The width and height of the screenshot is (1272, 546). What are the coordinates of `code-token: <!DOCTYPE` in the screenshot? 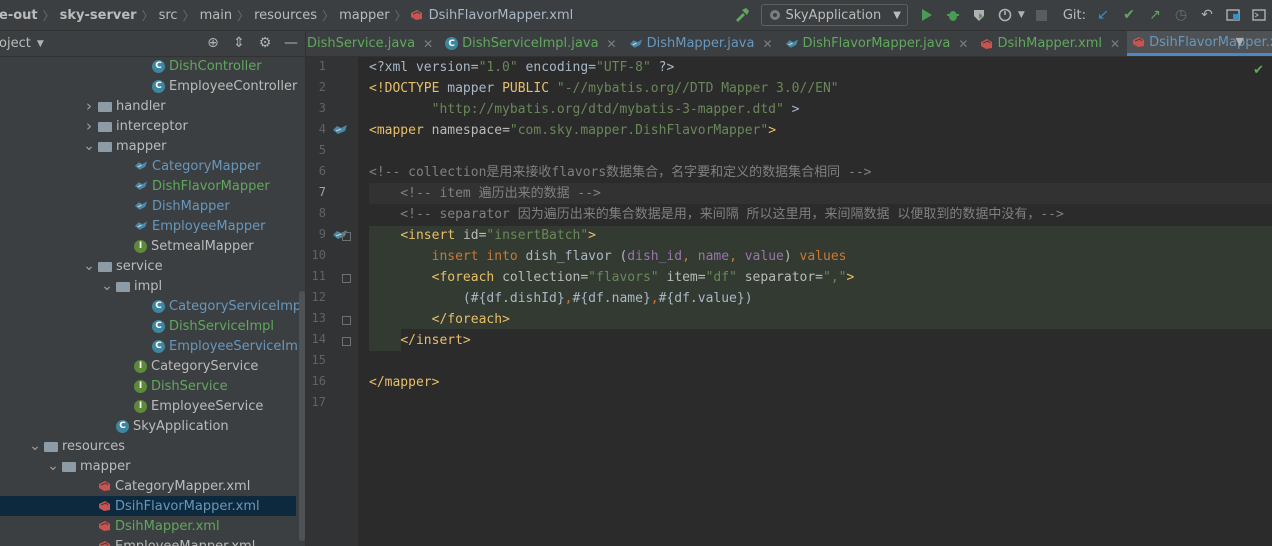 It's located at (408, 88).